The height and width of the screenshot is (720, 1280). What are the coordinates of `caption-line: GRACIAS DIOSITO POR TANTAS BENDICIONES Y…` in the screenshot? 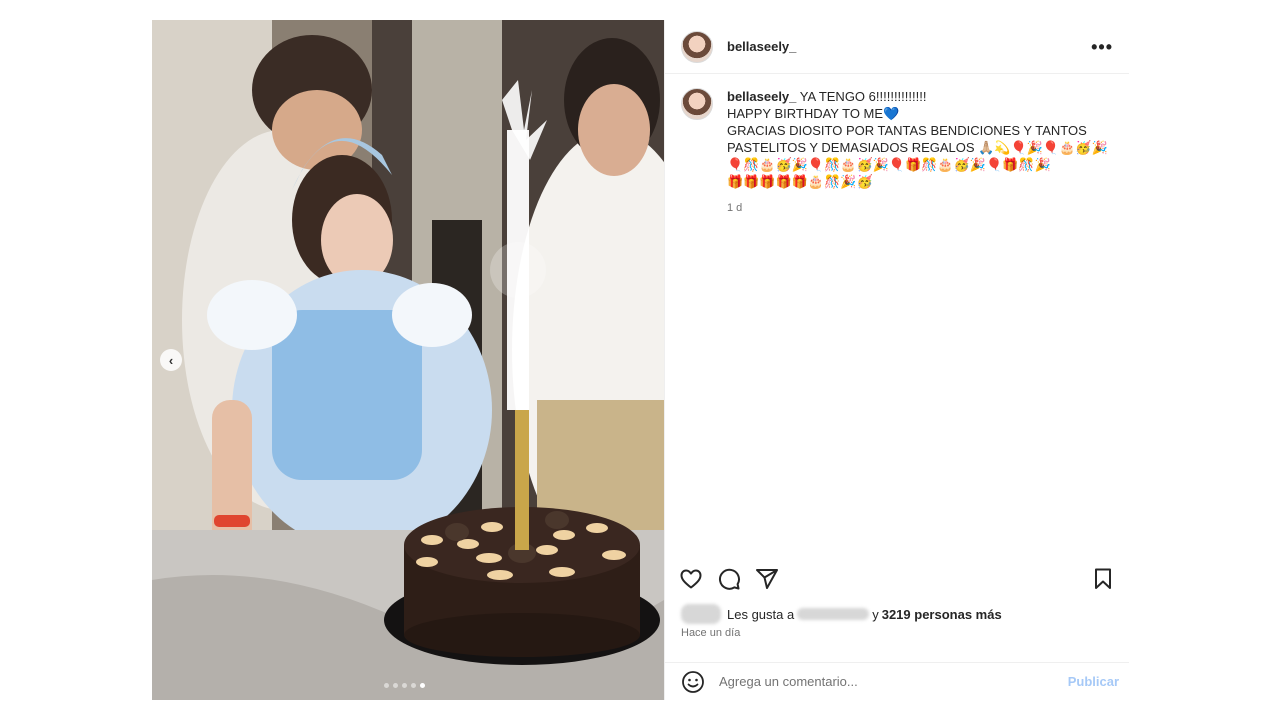 It's located at (907, 130).